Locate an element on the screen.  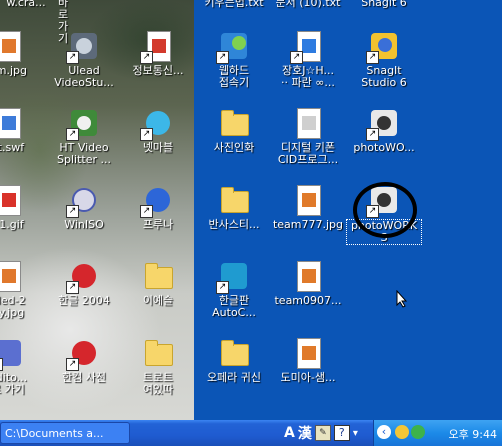
desktop-icon-swf: st.swf is located at coordinates (23, 130).